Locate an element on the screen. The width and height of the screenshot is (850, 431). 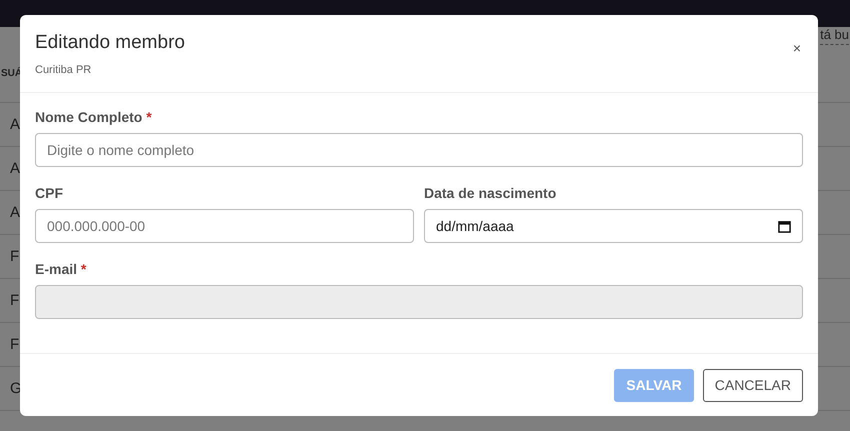
field-label: Data de nascimento is located at coordinates (491, 193).